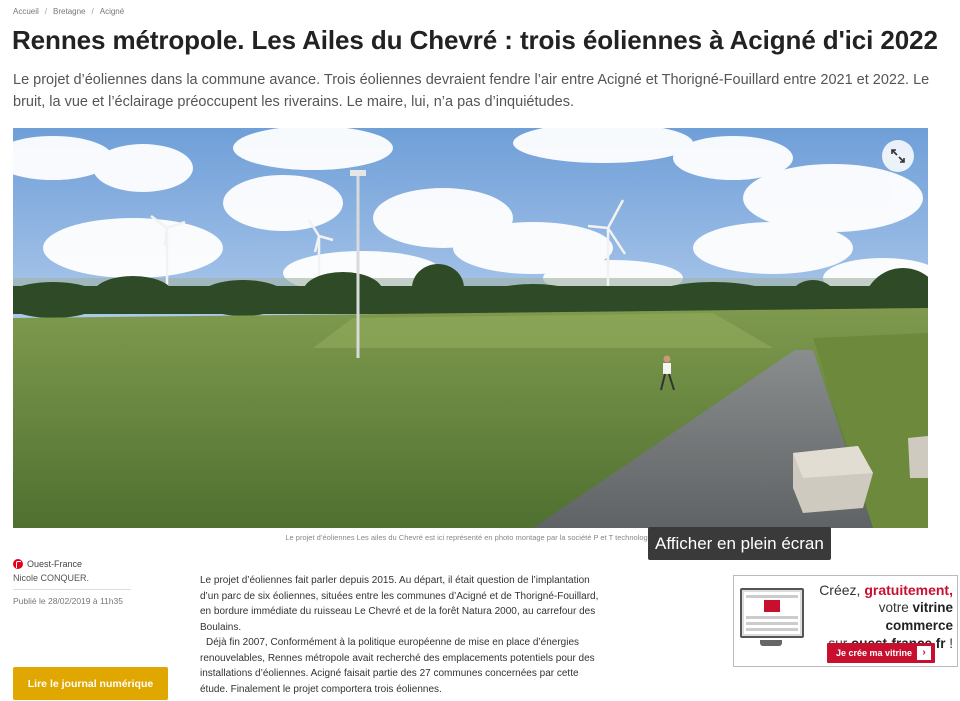 The width and height of the screenshot is (960, 701). I want to click on breadcrumb: Accueil / Bretagne / Acigné, so click(68, 11).